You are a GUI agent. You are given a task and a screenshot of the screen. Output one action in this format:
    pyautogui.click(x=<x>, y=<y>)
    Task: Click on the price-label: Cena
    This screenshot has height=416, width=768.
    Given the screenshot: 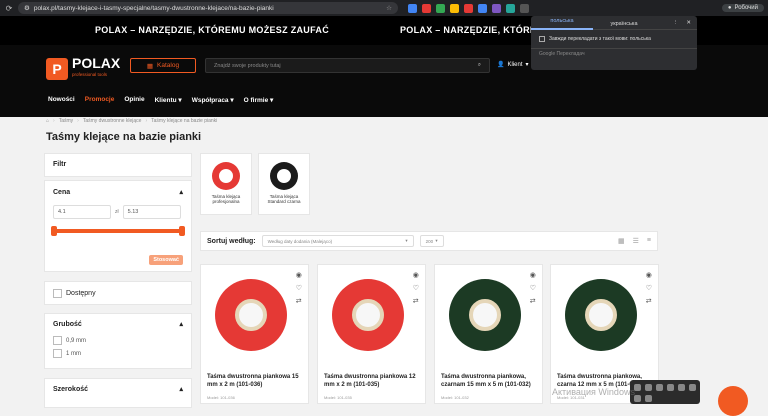 What is the action you would take?
    pyautogui.click(x=62, y=192)
    